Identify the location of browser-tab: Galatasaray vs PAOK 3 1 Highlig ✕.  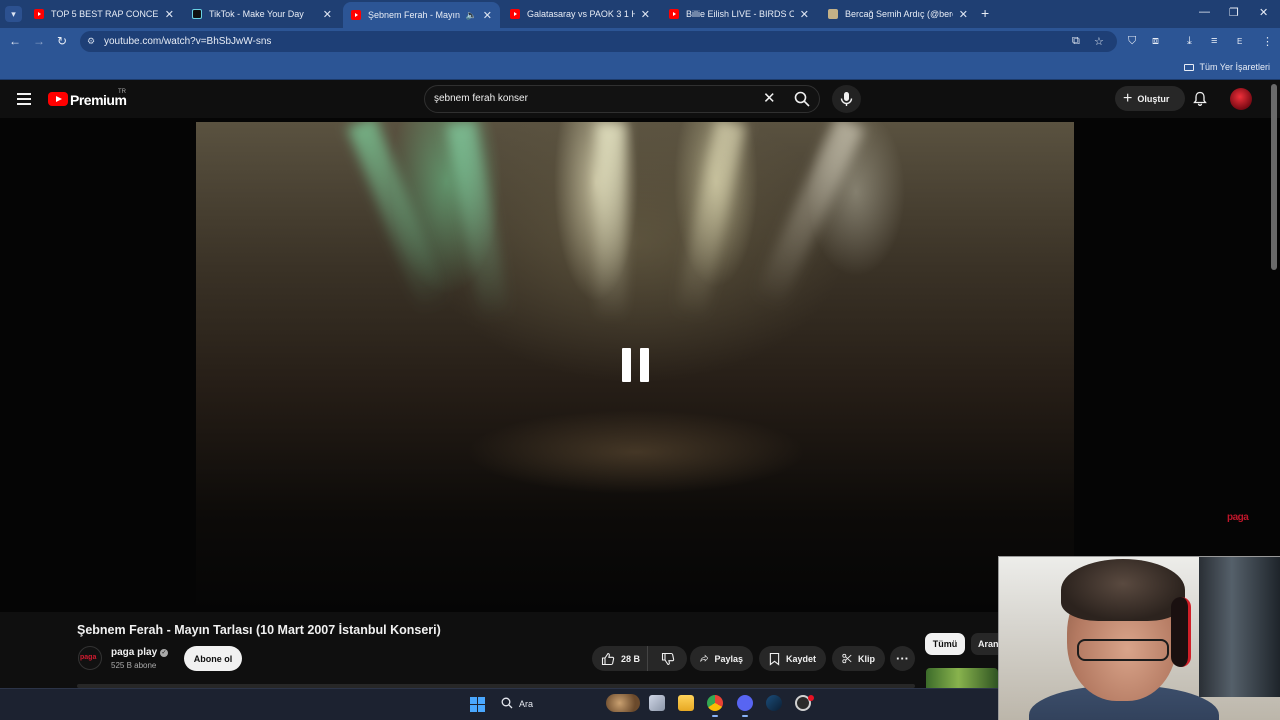
(580, 14).